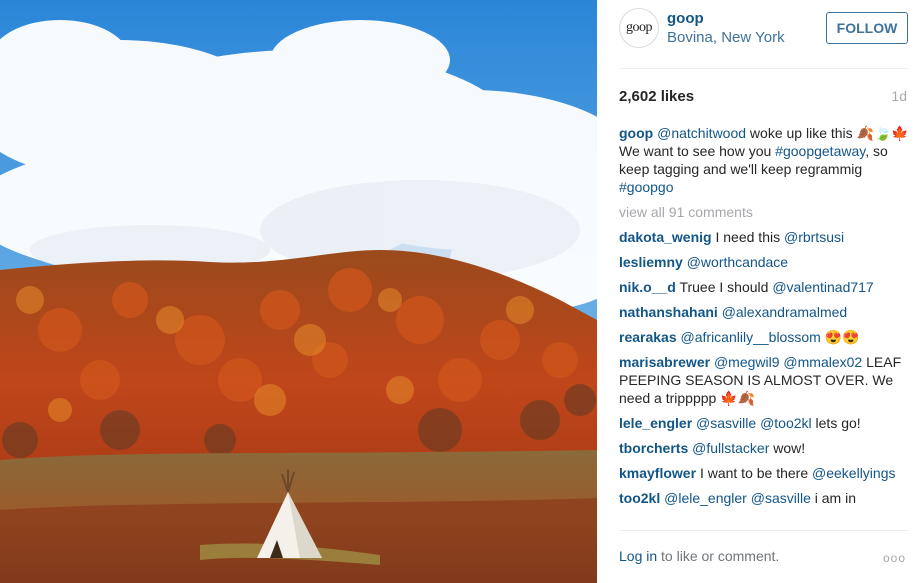  I want to click on comment-author: too2kl, so click(639, 498).